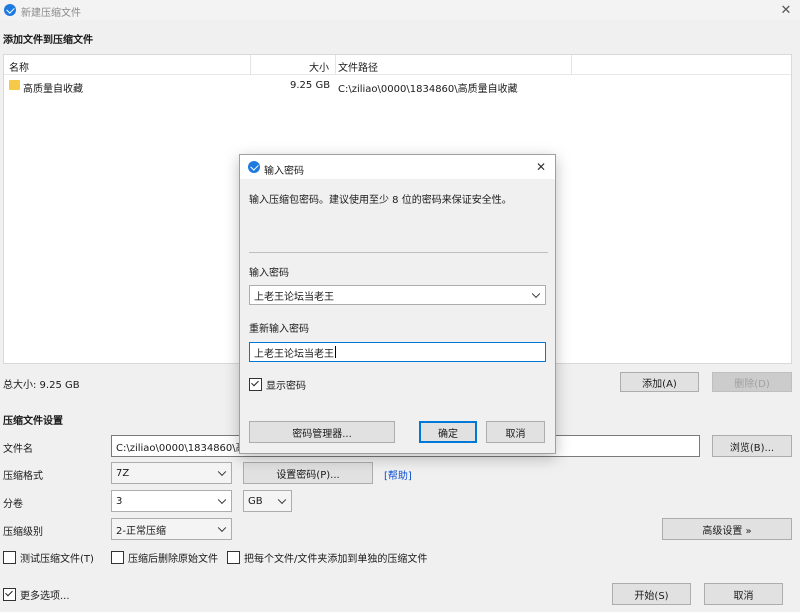  What do you see at coordinates (53, 89) in the screenshot?
I see `file-name: 高质量自收藏` at bounding box center [53, 89].